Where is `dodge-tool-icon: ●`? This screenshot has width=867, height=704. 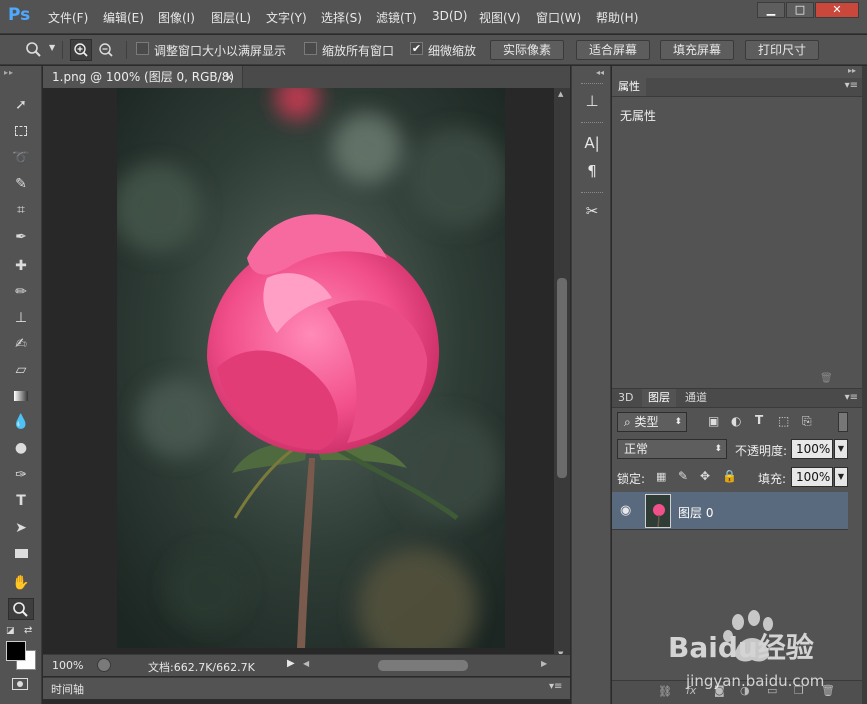 dodge-tool-icon: ● is located at coordinates (21, 448).